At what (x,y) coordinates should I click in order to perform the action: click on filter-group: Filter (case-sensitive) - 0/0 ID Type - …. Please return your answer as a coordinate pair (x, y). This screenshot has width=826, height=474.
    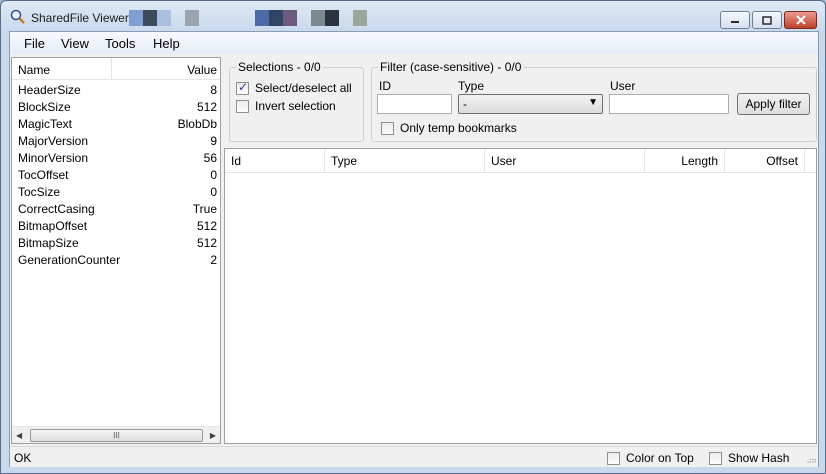
    Looking at the image, I should click on (594, 101).